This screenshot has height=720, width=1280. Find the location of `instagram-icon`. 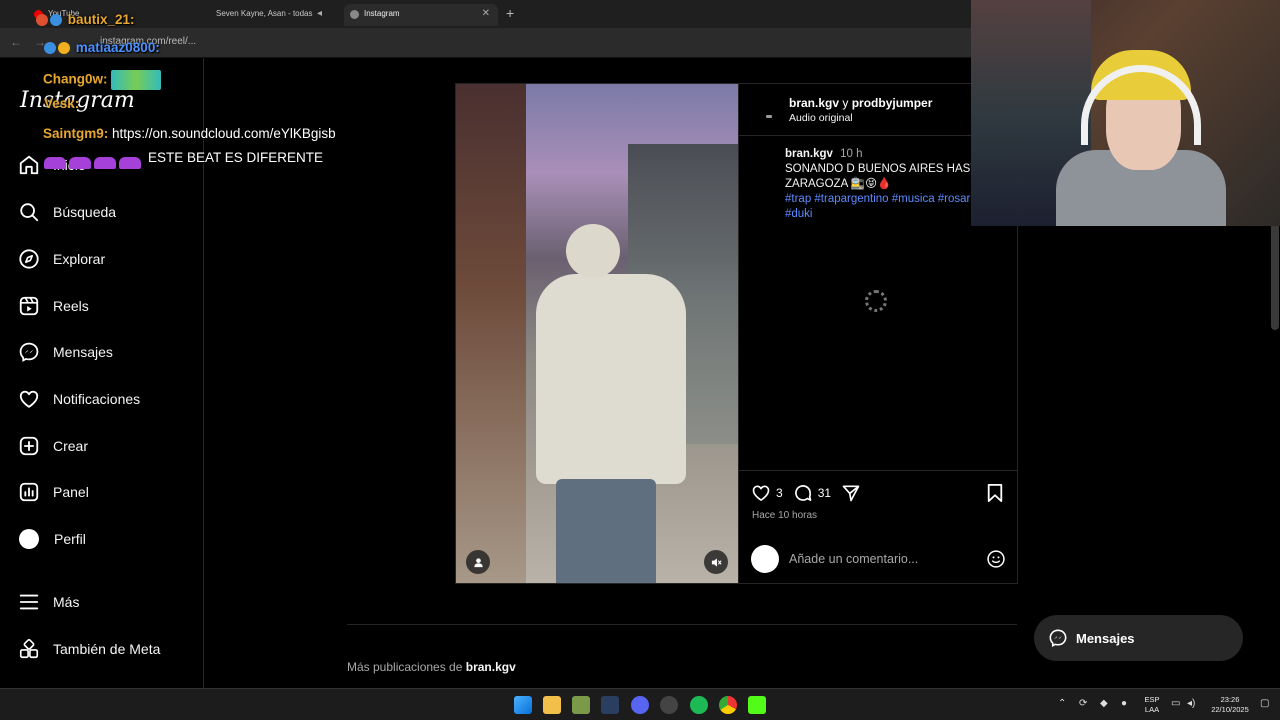

instagram-icon is located at coordinates (354, 14).